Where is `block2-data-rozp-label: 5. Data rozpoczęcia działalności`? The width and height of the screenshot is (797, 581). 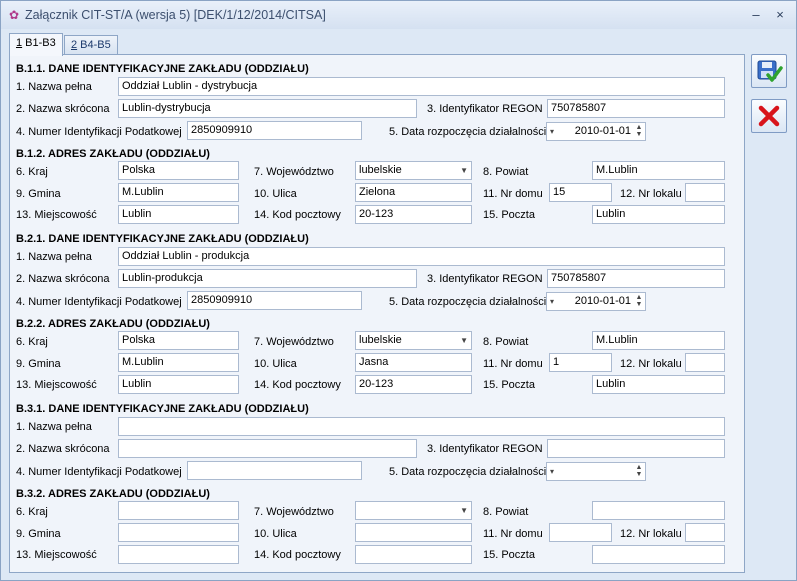
block2-data-rozp-label: 5. Data rozpoczęcia działalności is located at coordinates (468, 302).